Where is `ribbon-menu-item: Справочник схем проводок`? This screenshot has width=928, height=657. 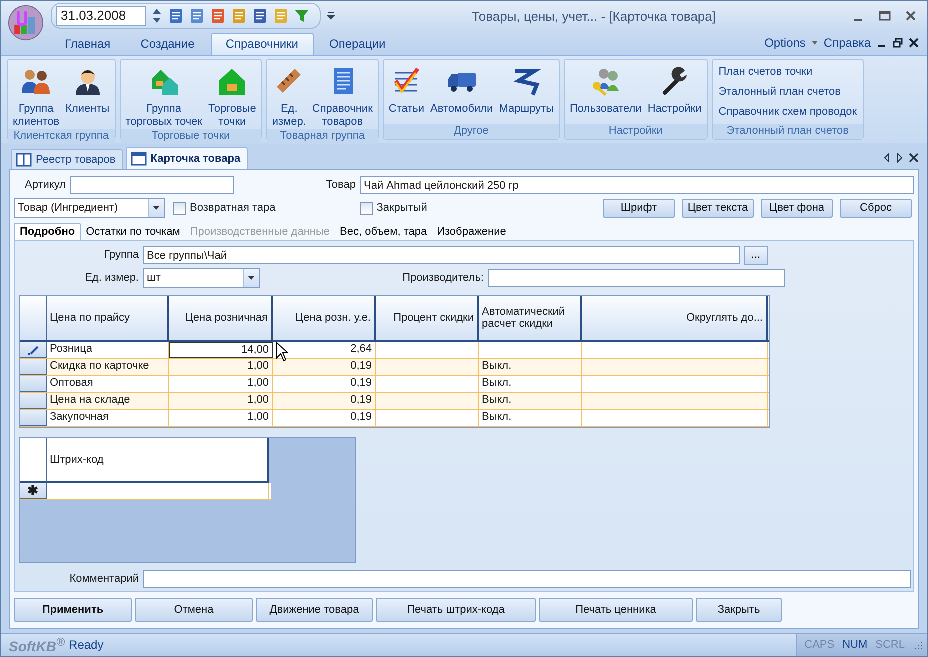
ribbon-menu-item: Справочник схем проводок is located at coordinates (788, 112).